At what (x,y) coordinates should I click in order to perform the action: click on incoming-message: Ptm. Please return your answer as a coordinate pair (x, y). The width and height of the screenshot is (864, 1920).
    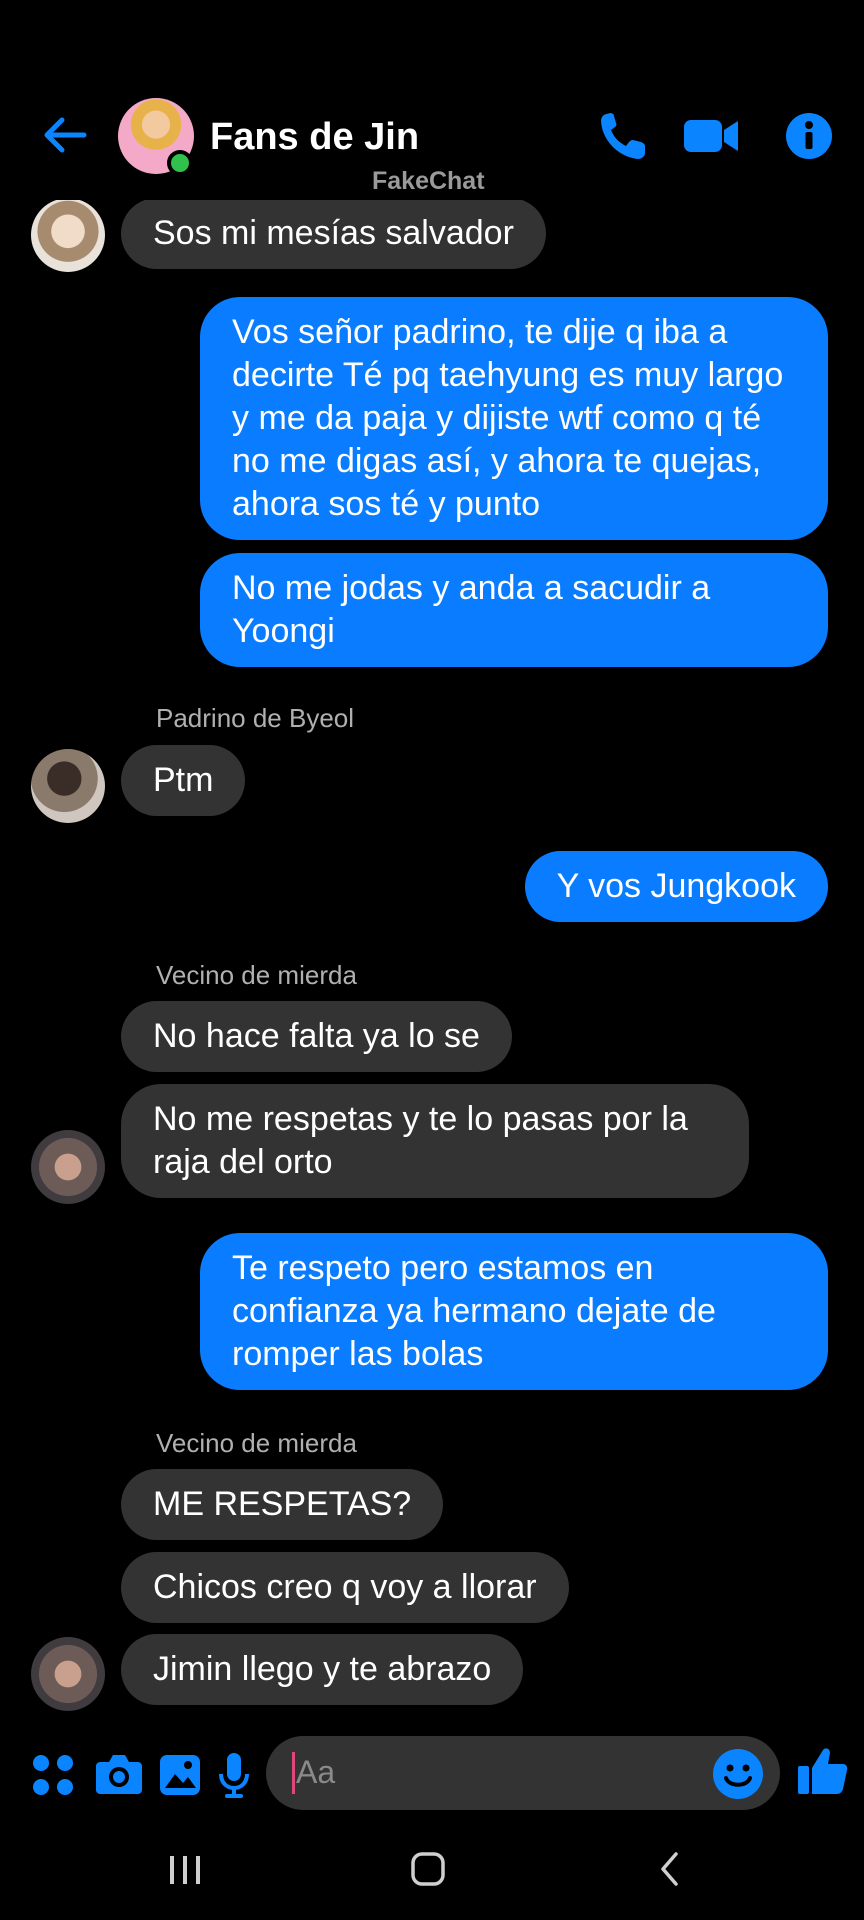
    Looking at the image, I should click on (183, 780).